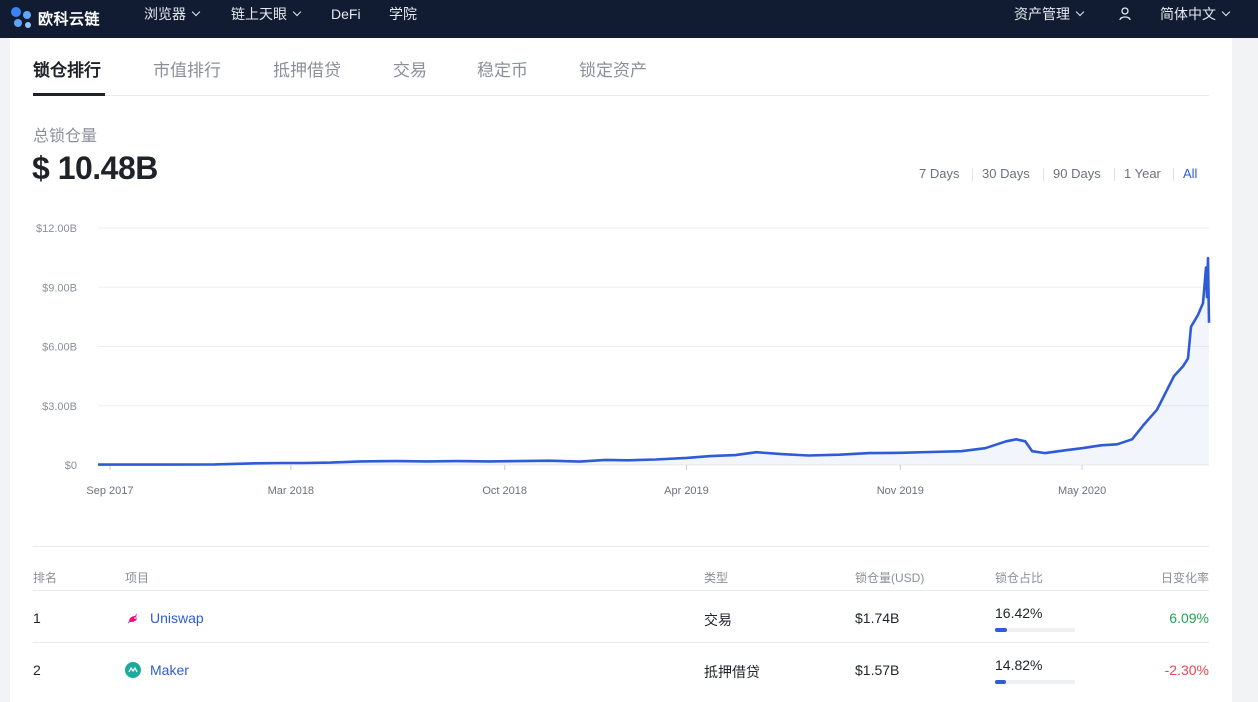 The image size is (1258, 702). I want to click on y-tick-label: $0, so click(71, 466).